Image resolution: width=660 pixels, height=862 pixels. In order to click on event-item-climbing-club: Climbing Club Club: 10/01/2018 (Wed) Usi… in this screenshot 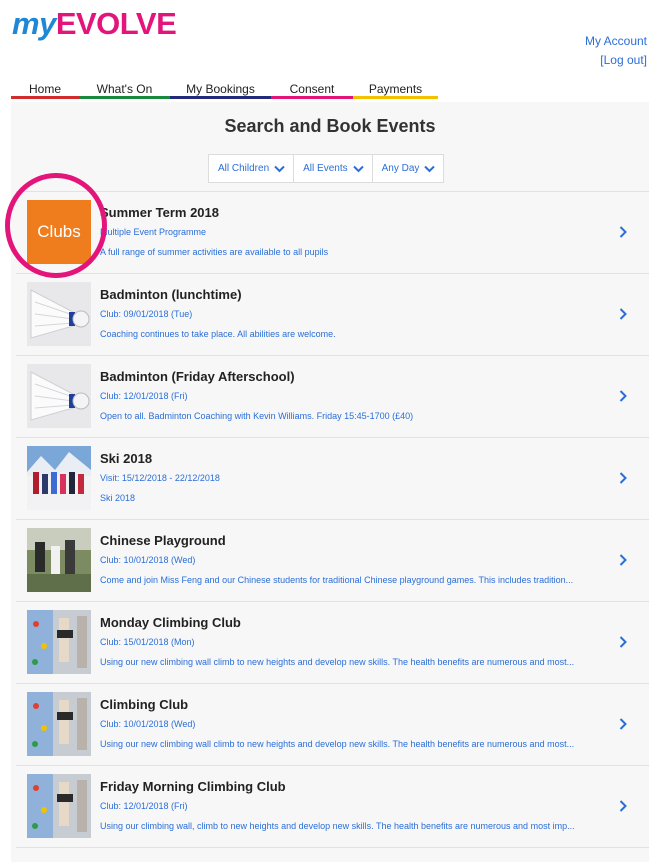, I will do `click(332, 725)`.